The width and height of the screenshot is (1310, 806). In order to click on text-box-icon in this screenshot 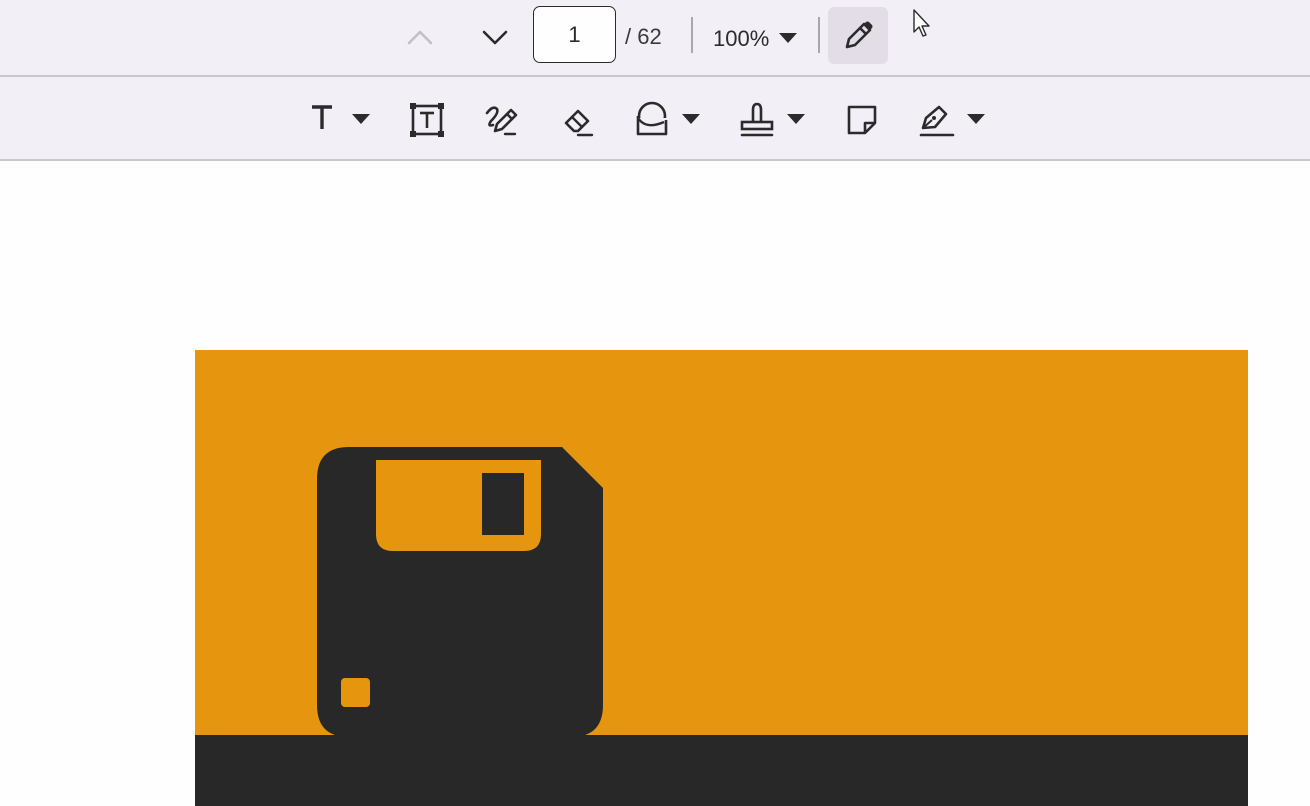, I will do `click(427, 120)`.